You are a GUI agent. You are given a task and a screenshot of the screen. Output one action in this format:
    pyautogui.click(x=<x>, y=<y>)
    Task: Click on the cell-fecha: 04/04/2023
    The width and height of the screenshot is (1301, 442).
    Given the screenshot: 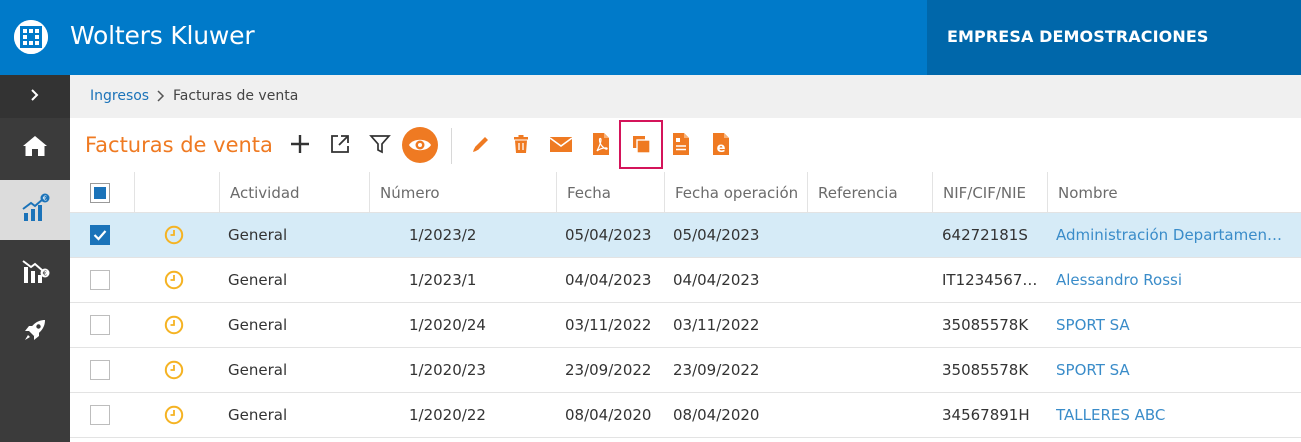 What is the action you would take?
    pyautogui.click(x=608, y=280)
    